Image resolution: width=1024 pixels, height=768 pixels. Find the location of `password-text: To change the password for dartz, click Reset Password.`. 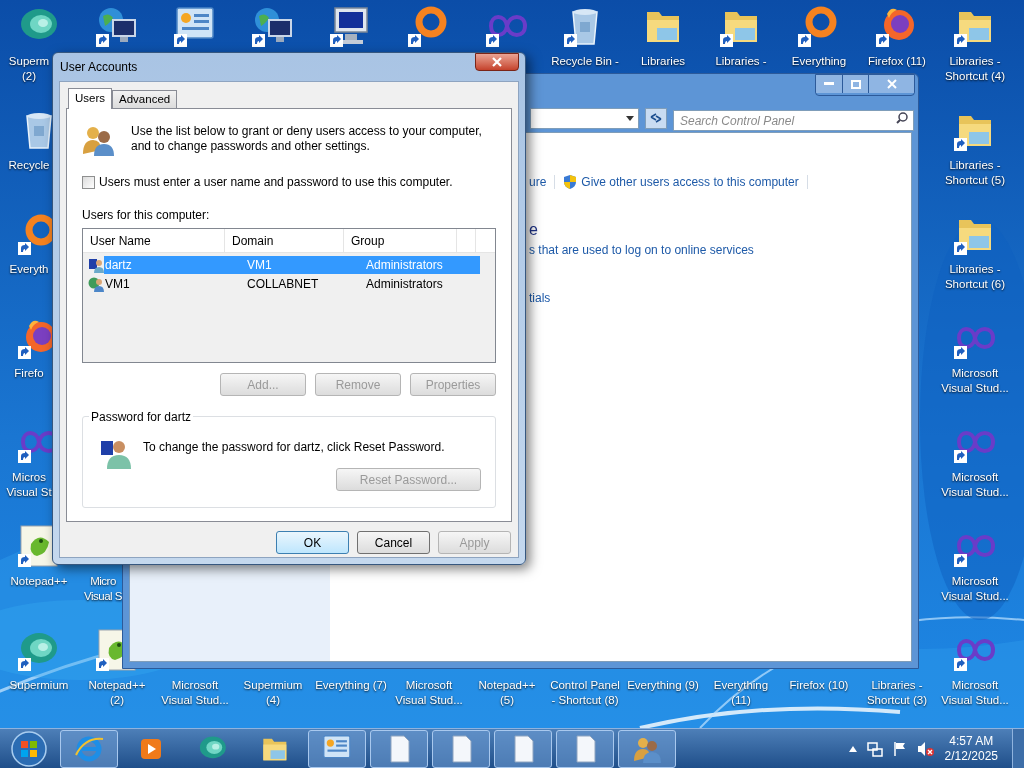

password-text: To change the password for dartz, click Reset Password. is located at coordinates (294, 447).